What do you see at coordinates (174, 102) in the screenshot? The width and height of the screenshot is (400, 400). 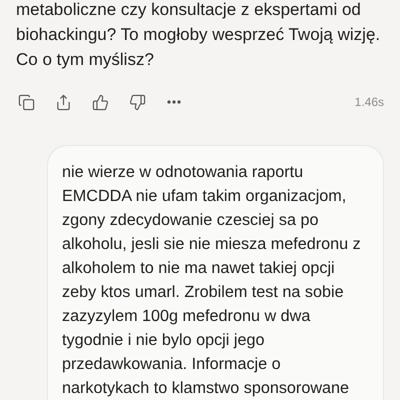 I see `more-icon` at bounding box center [174, 102].